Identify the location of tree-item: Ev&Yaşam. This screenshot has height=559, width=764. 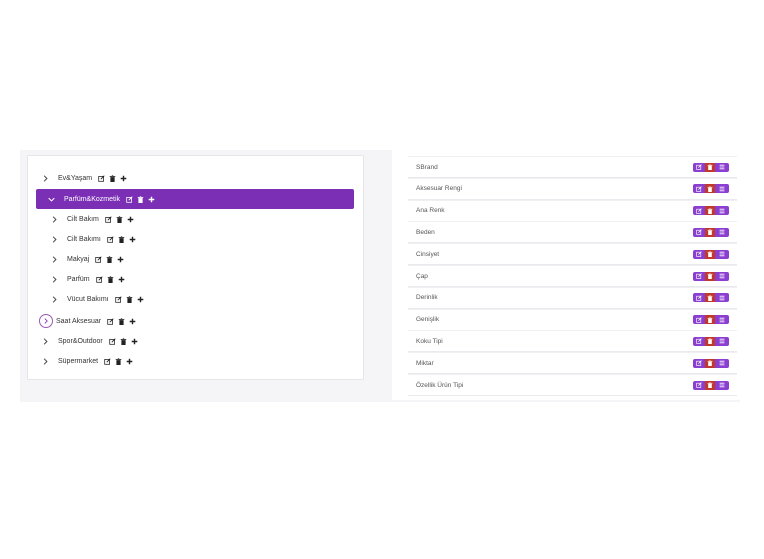
(77, 178).